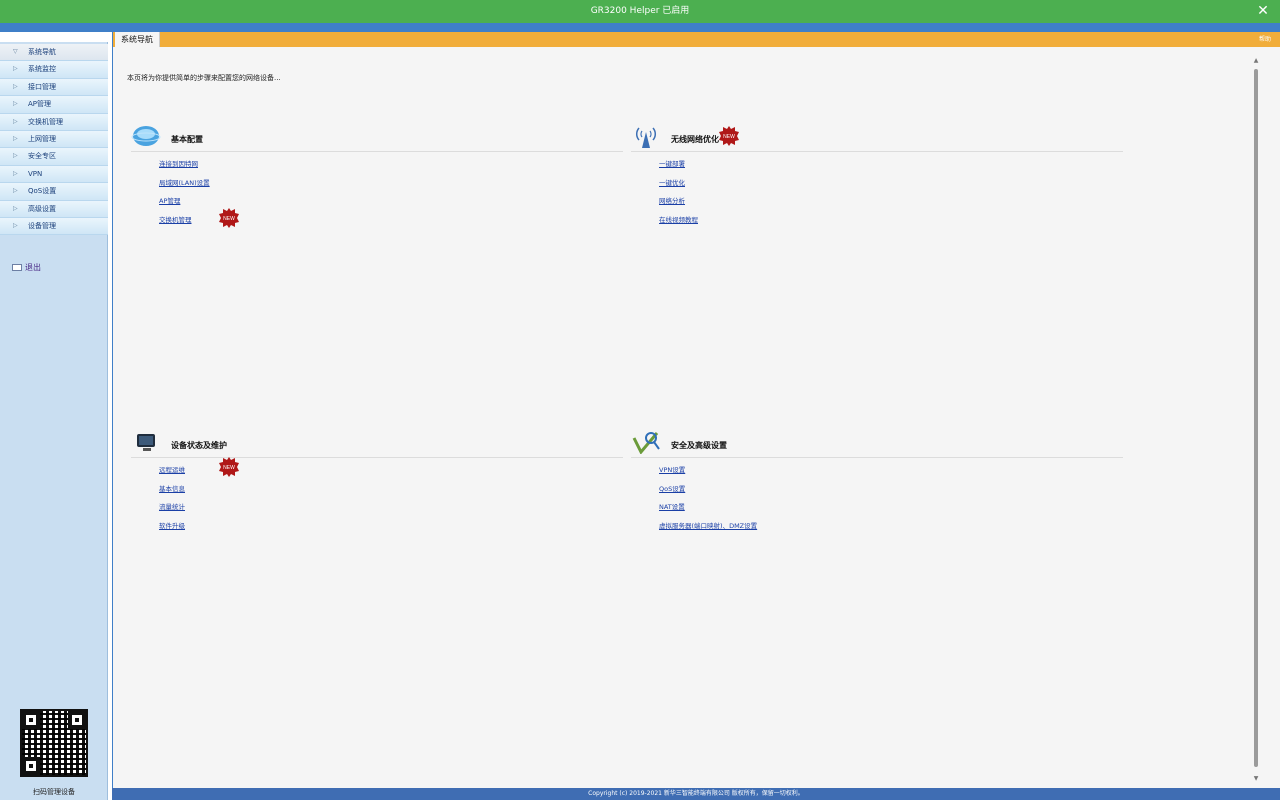 The height and width of the screenshot is (800, 1280). Describe the element at coordinates (42, 52) in the screenshot. I see `sidebar-item-label: 系统导航` at that location.